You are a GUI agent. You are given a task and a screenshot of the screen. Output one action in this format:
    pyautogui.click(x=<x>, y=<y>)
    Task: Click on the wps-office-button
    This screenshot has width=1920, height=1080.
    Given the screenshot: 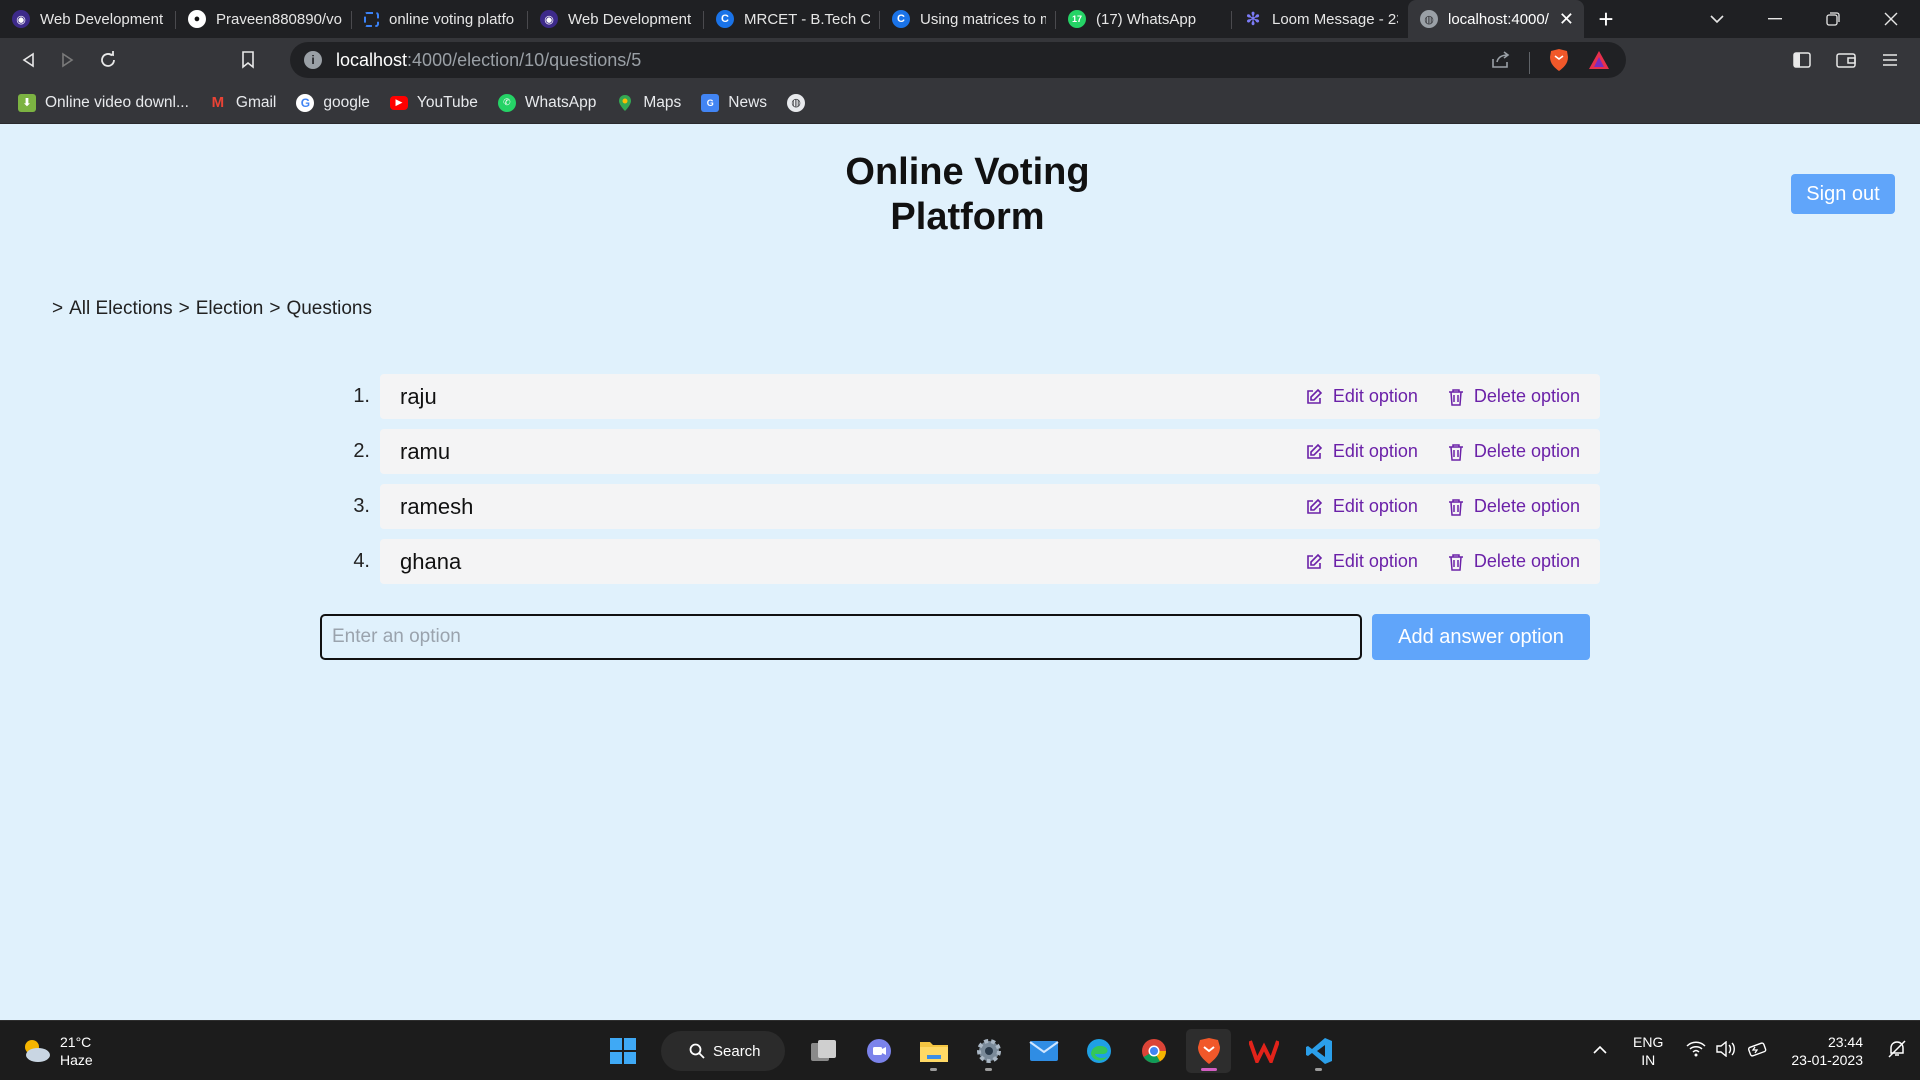 What is the action you would take?
    pyautogui.click(x=1263, y=1051)
    